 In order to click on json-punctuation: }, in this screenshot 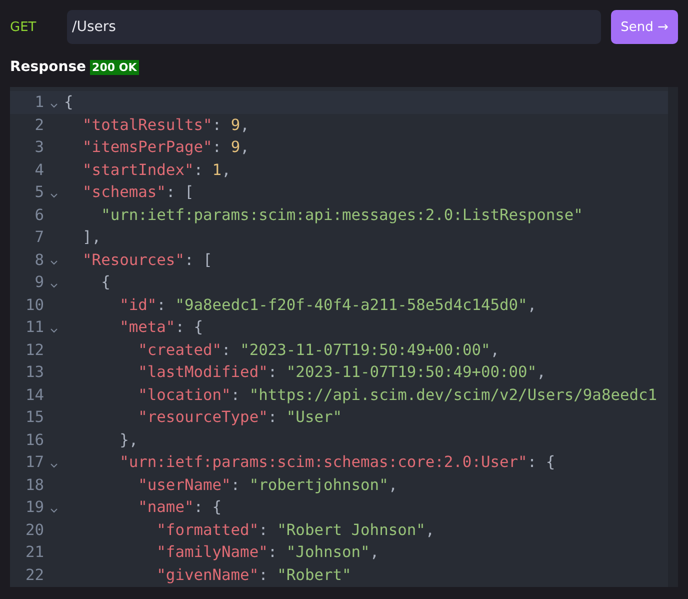, I will do `click(128, 439)`.